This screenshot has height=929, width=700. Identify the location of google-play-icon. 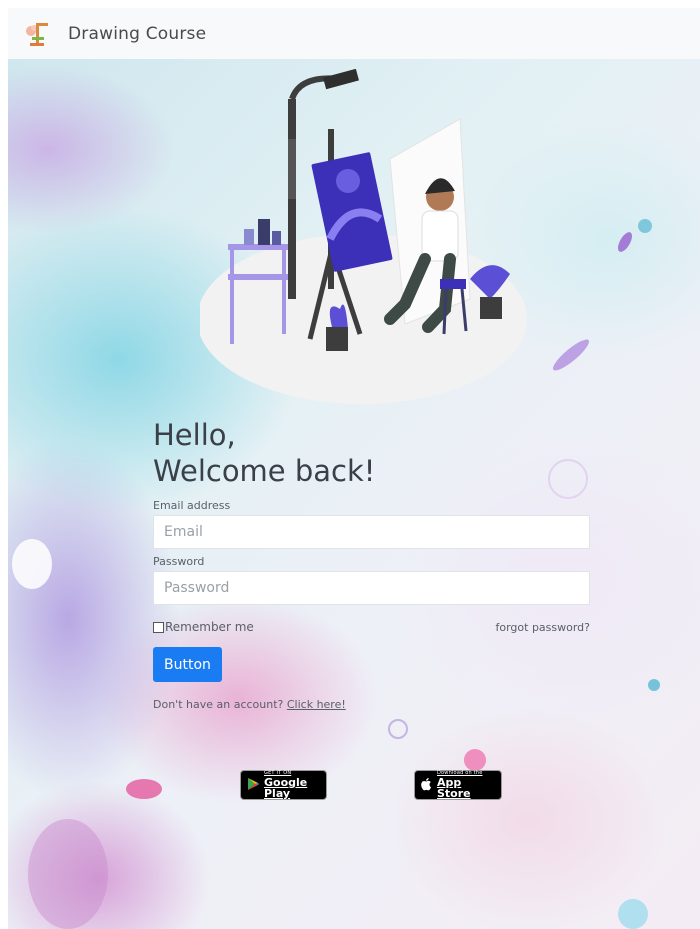
(253, 785).